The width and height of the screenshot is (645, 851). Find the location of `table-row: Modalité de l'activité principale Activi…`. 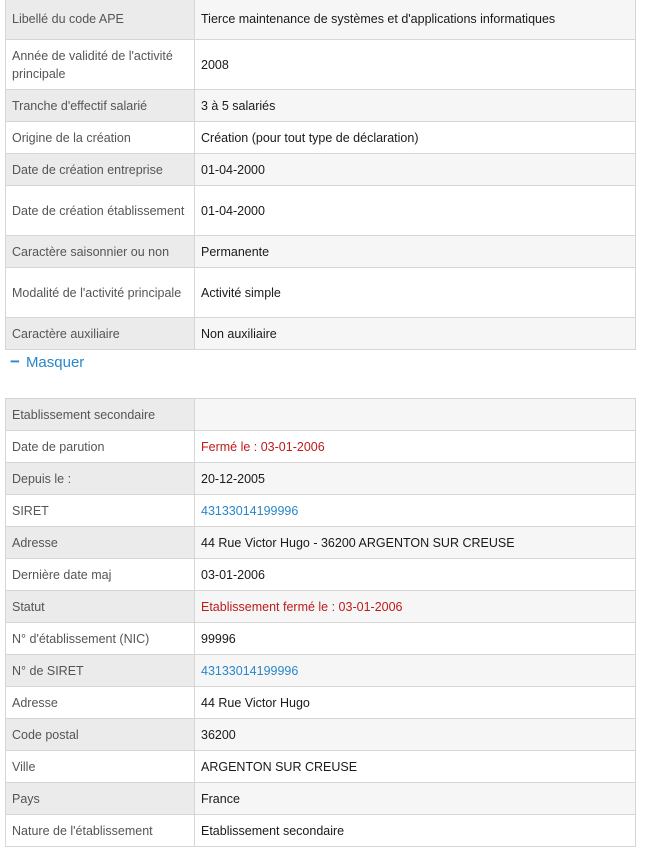

table-row: Modalité de l'activité principale Activi… is located at coordinates (320, 292).